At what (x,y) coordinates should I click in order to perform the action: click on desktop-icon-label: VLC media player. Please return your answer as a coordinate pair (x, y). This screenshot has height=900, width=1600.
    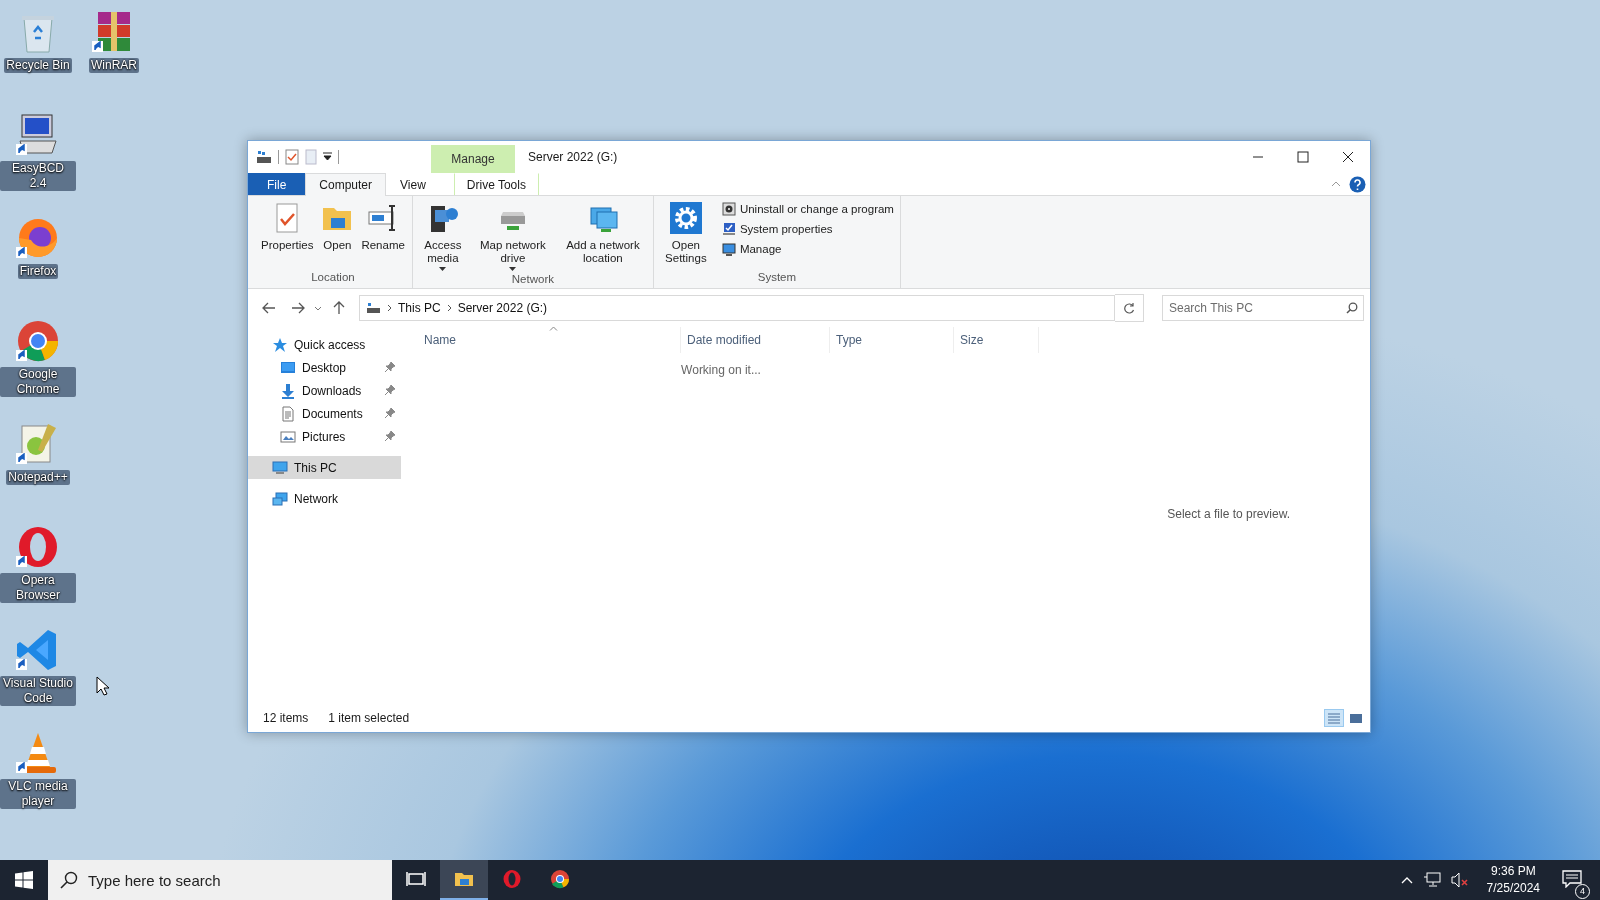
    Looking at the image, I should click on (38, 794).